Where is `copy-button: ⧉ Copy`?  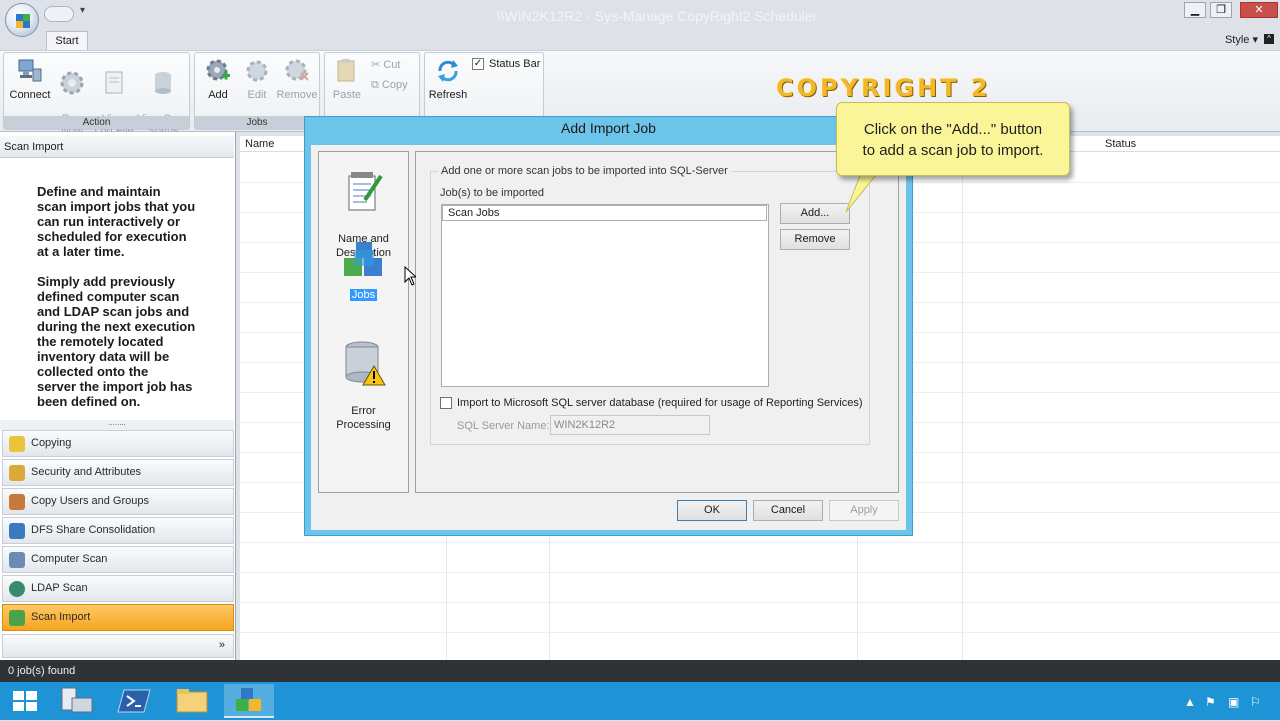
copy-button: ⧉ Copy is located at coordinates (389, 85).